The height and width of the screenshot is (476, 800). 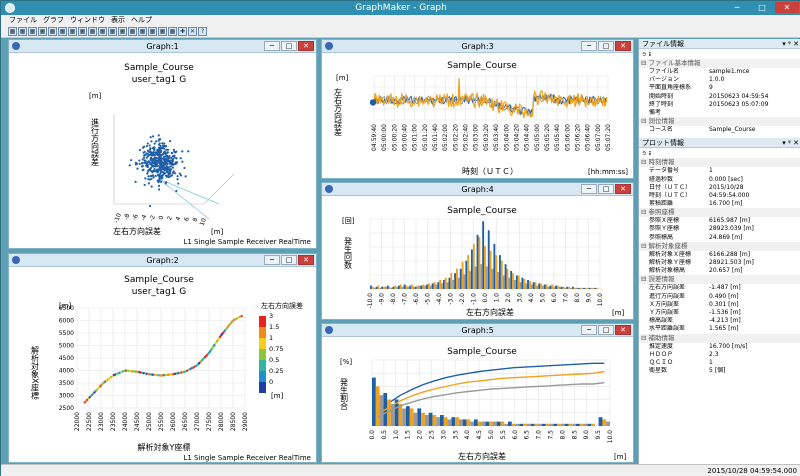 I want to click on property-row: データ番号1, so click(x=719, y=171).